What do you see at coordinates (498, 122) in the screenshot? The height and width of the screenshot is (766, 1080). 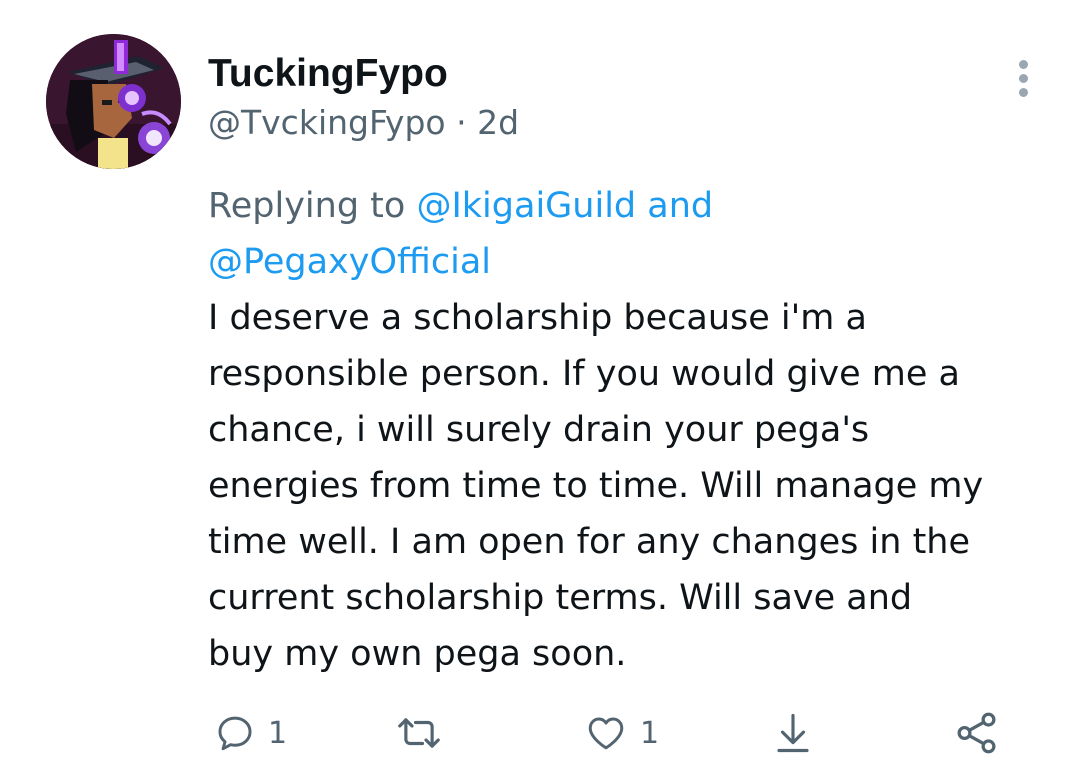 I see `timestamp: 2d` at bounding box center [498, 122].